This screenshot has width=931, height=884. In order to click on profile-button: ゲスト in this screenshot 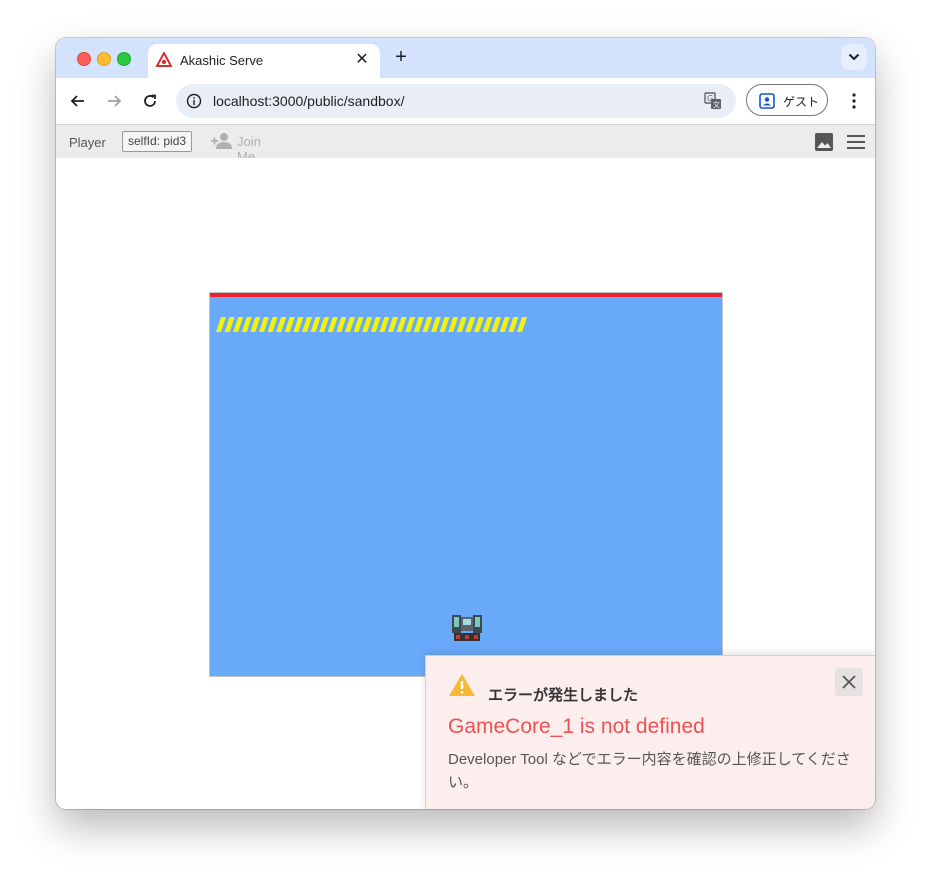, I will do `click(787, 100)`.